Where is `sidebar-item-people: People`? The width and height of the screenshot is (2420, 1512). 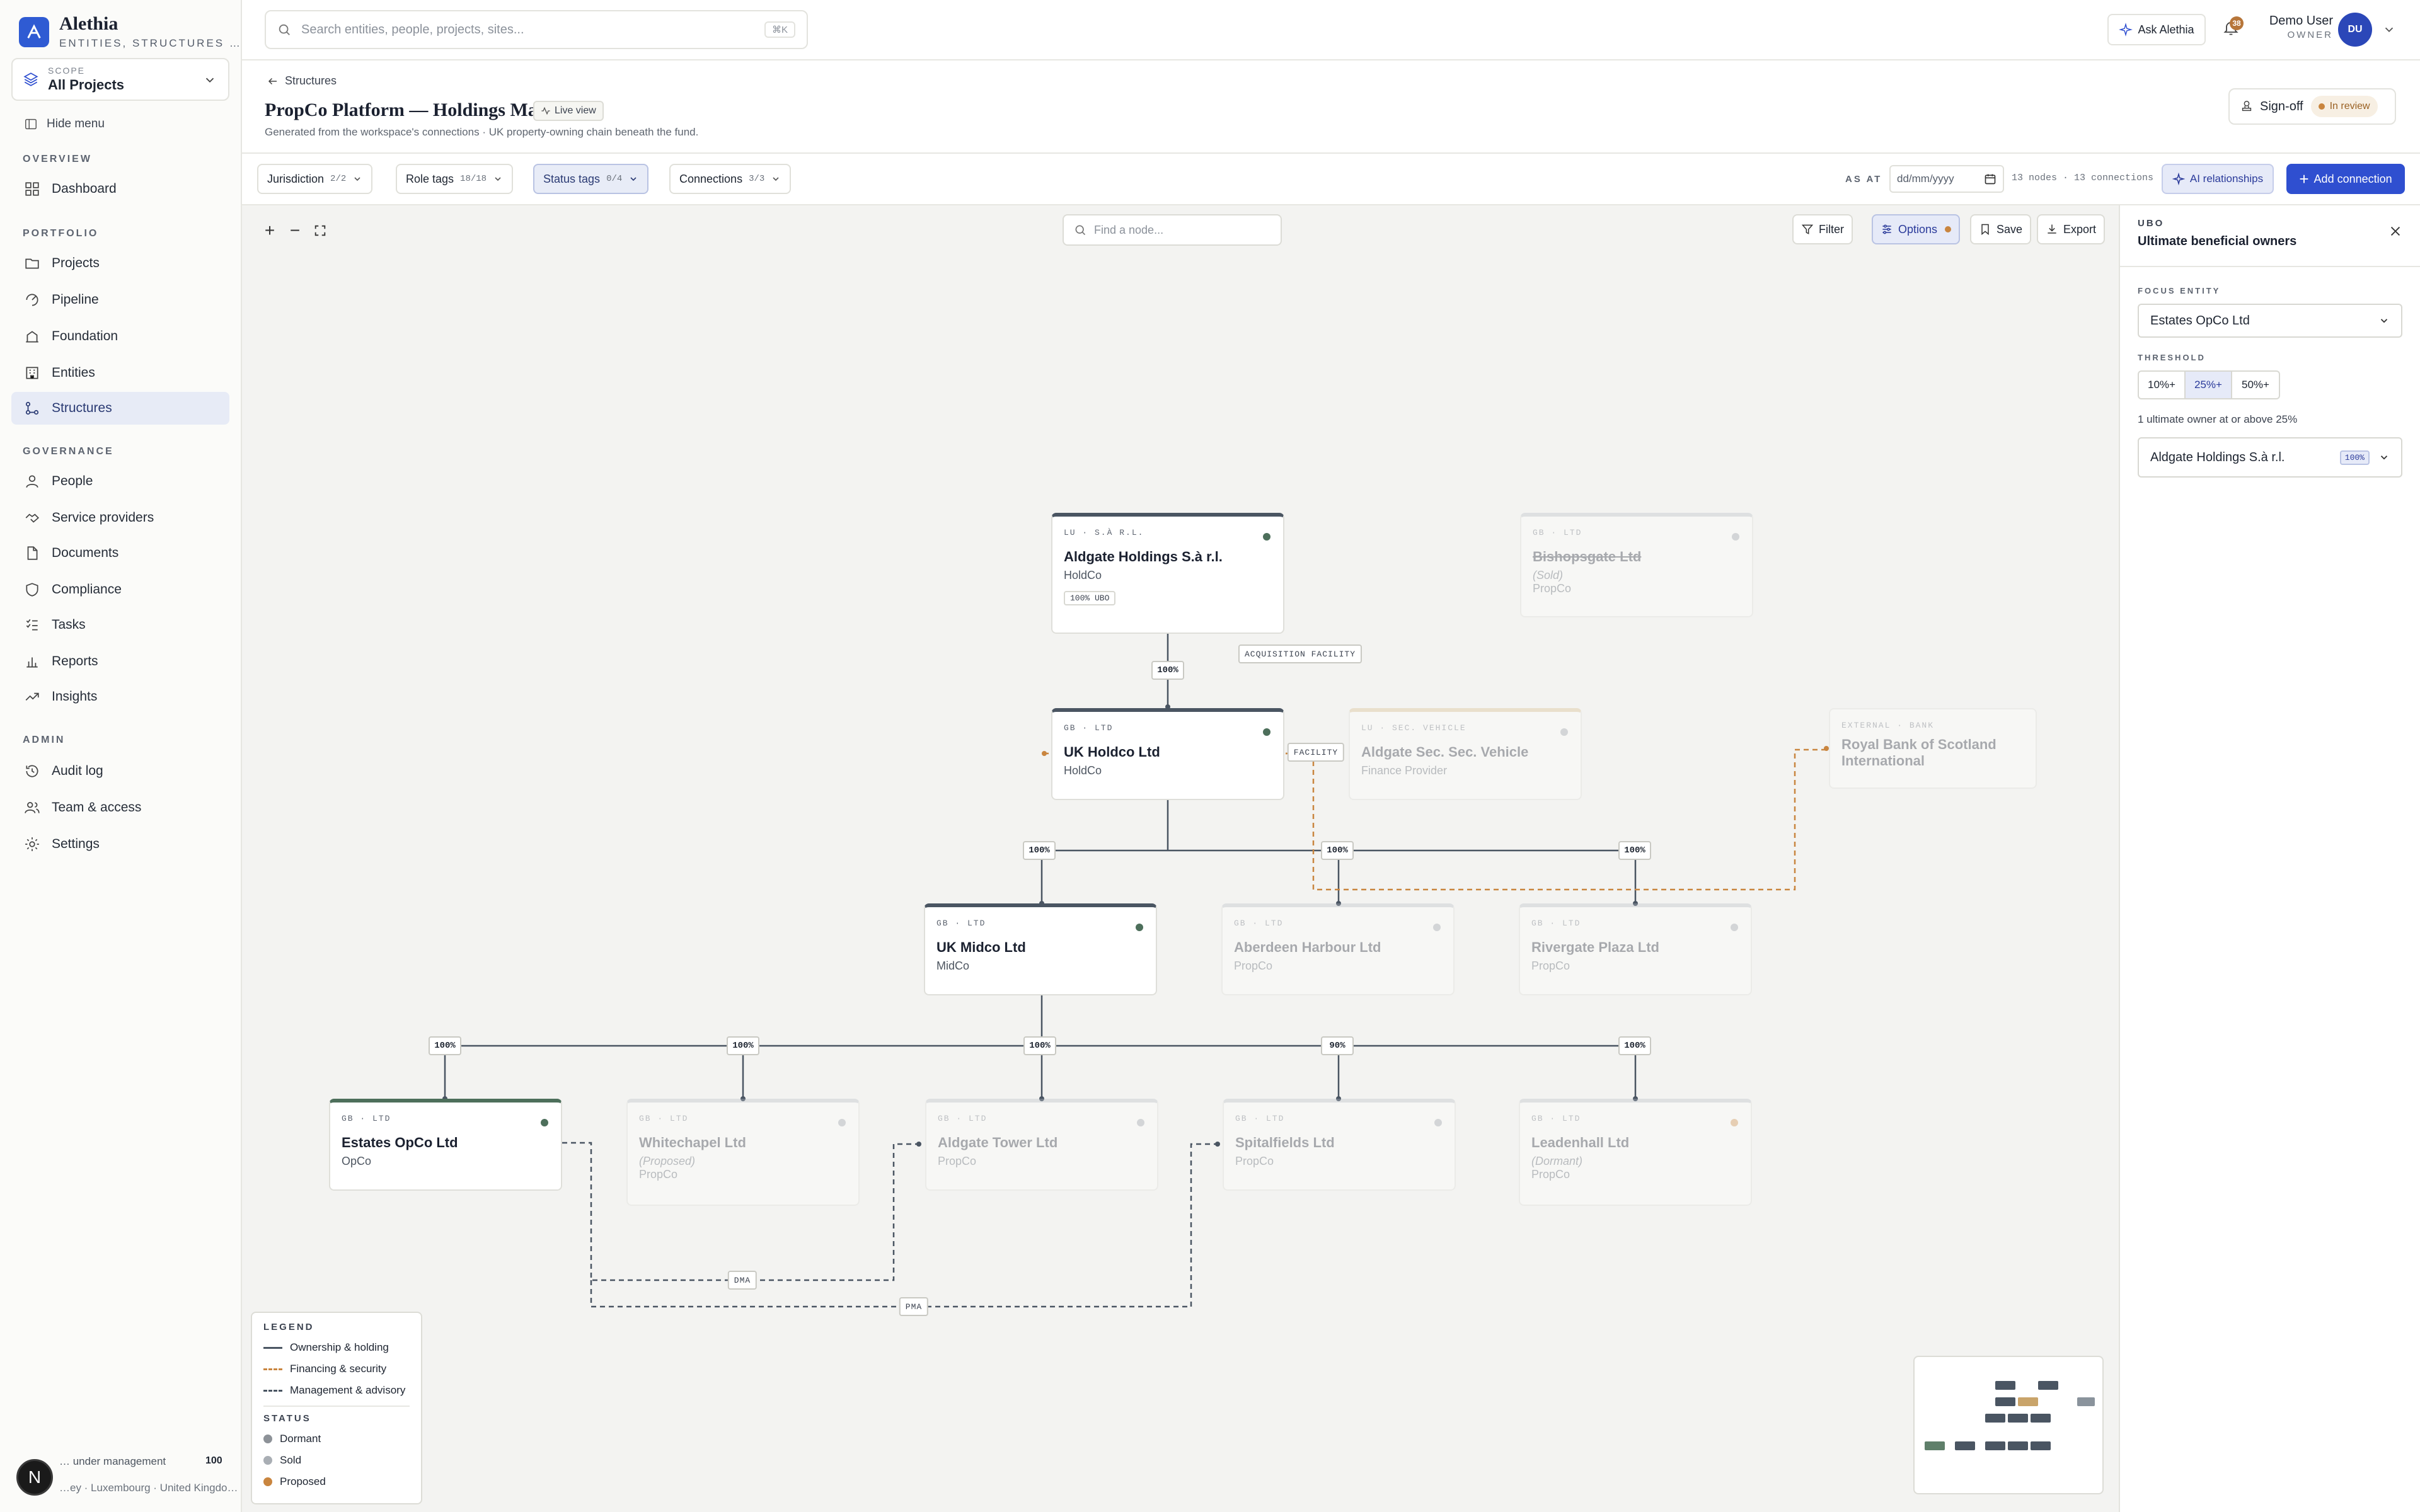 sidebar-item-people: People is located at coordinates (120, 481).